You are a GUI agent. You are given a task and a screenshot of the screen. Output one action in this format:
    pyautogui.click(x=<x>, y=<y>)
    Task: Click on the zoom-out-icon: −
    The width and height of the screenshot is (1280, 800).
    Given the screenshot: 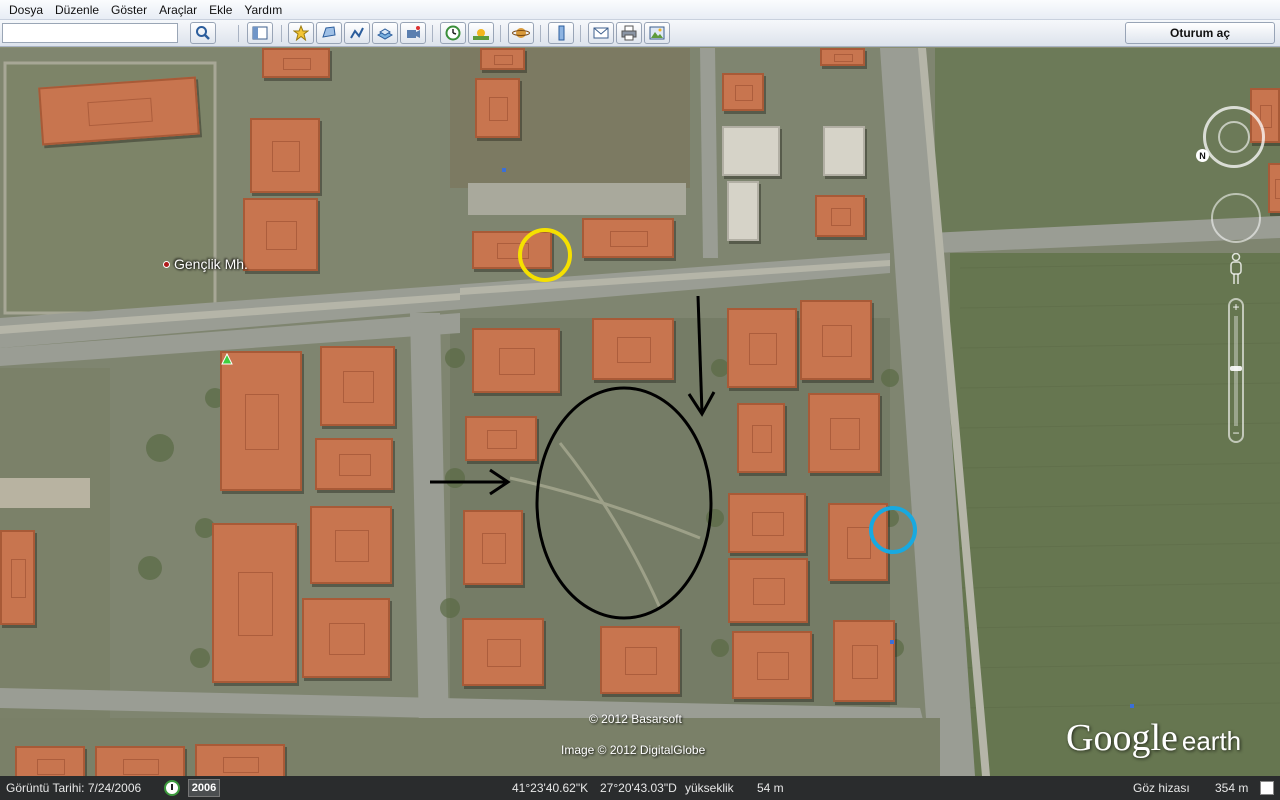 What is the action you would take?
    pyautogui.click(x=1236, y=433)
    